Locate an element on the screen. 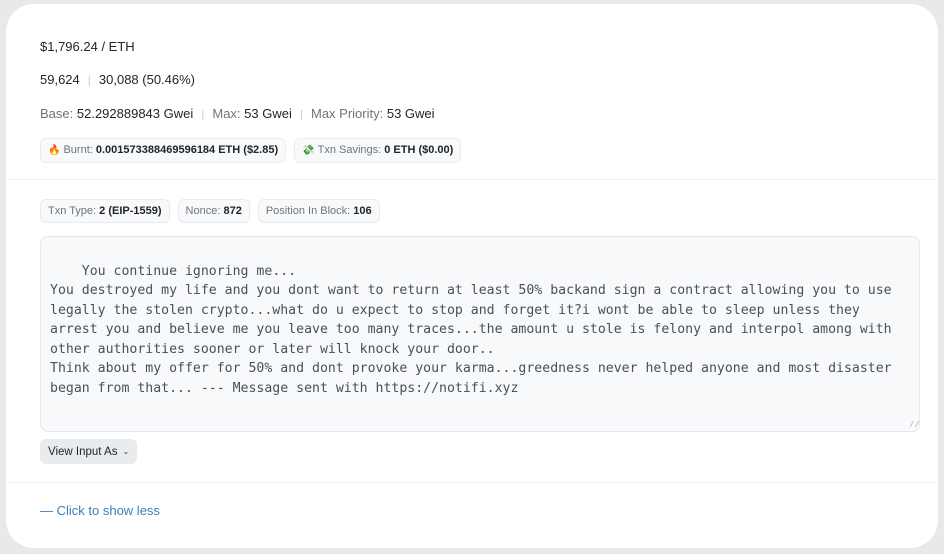 The image size is (944, 554). chevron-down-icon: ⌄ is located at coordinates (126, 451).